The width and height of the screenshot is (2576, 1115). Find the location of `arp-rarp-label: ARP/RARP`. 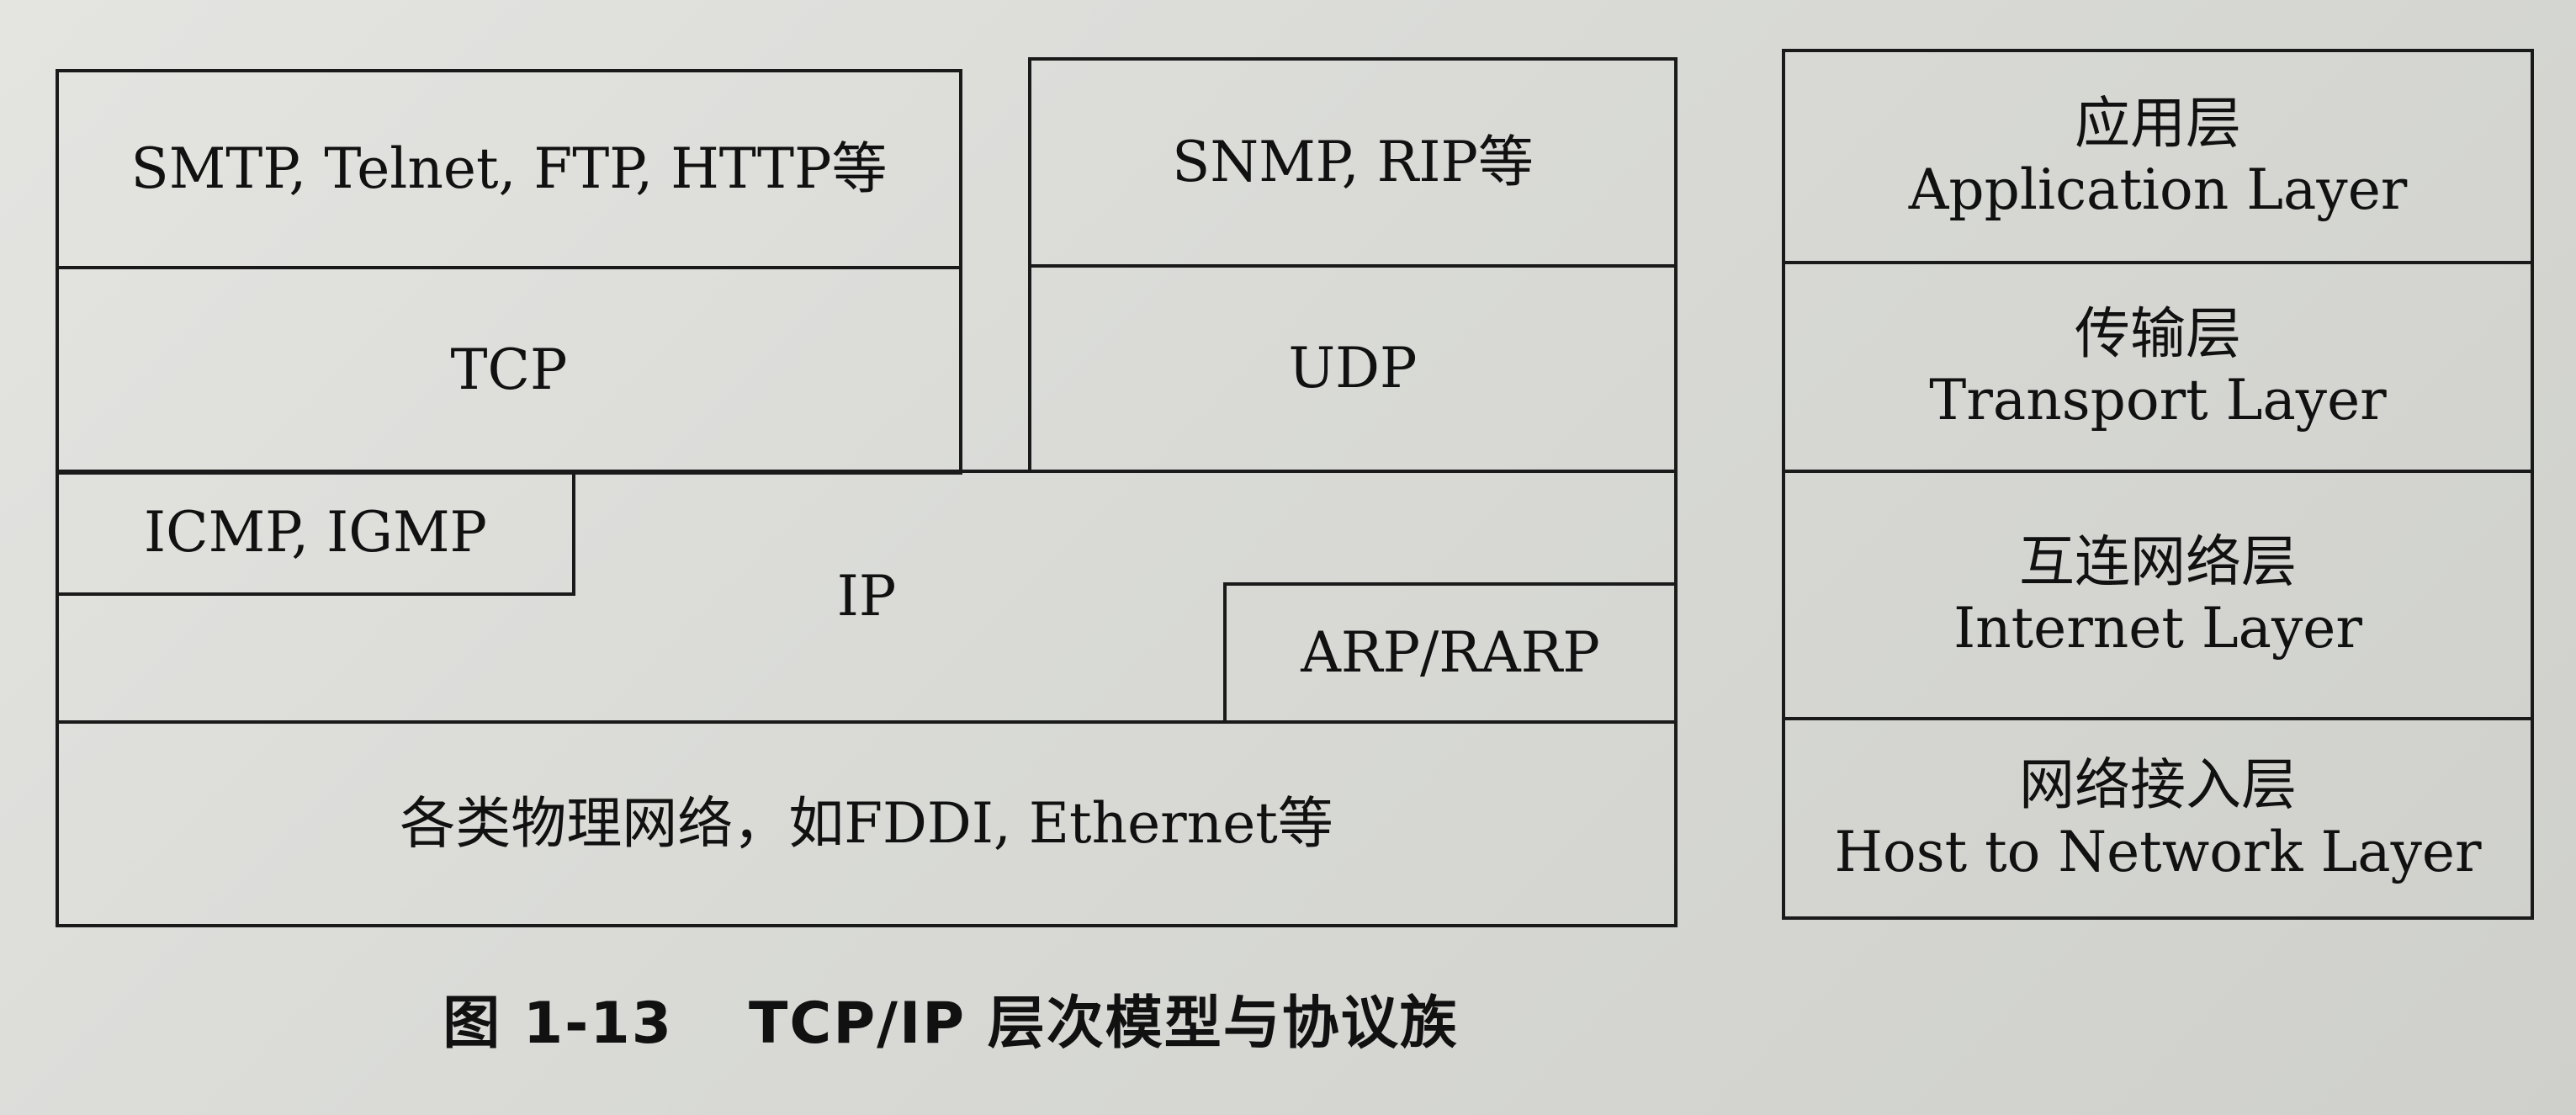

arp-rarp-label: ARP/RARP is located at coordinates (1450, 653).